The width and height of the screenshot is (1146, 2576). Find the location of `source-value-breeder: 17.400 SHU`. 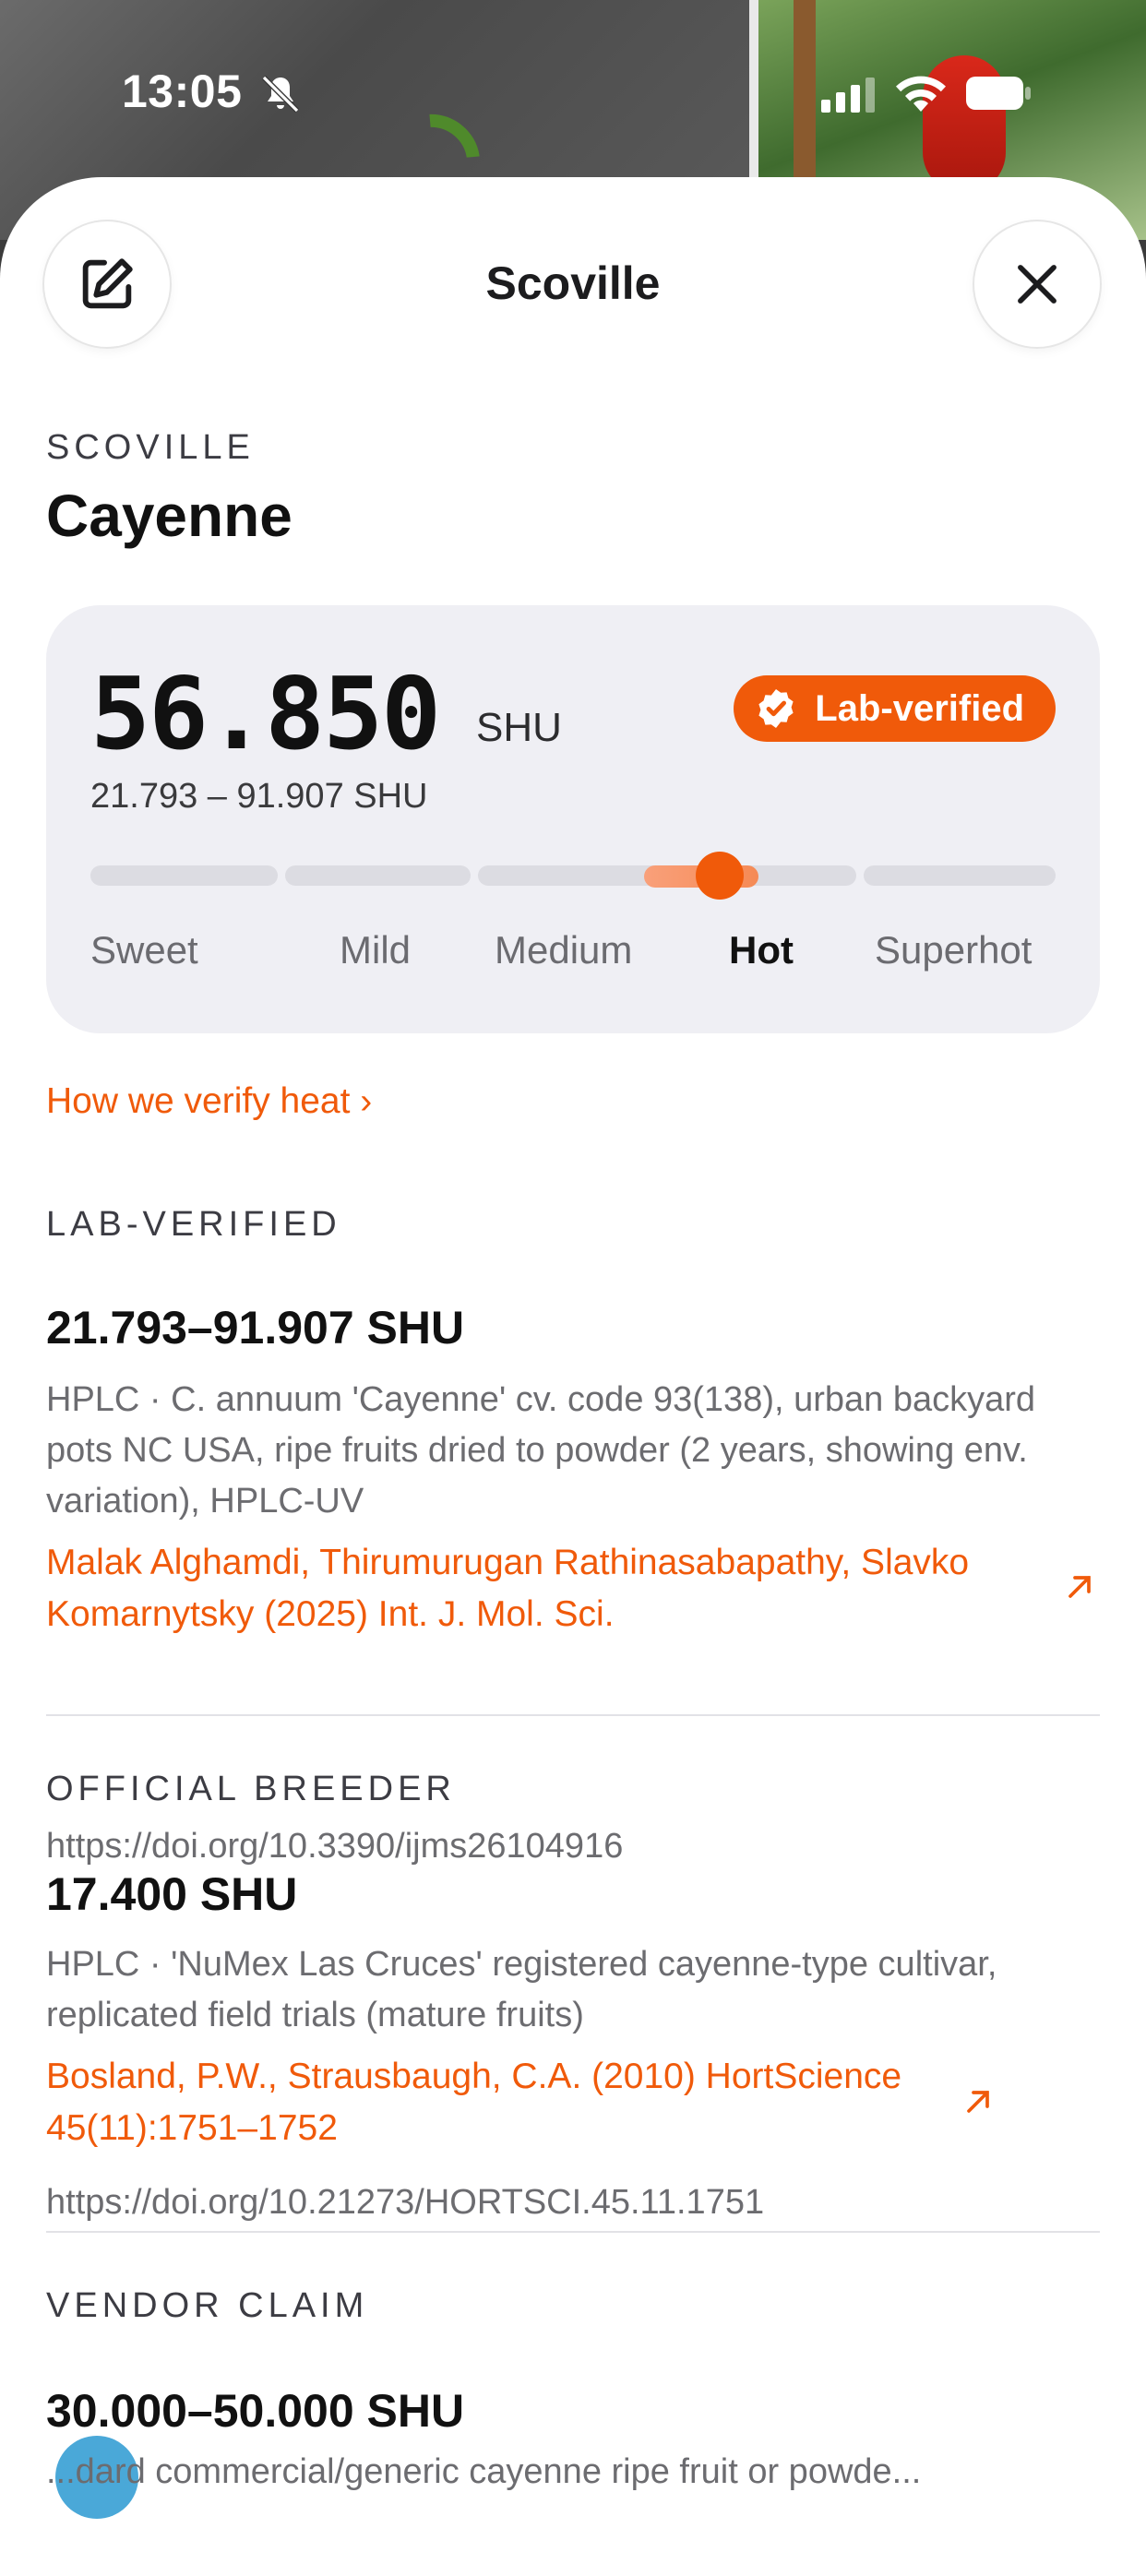

source-value-breeder: 17.400 SHU is located at coordinates (172, 1894).